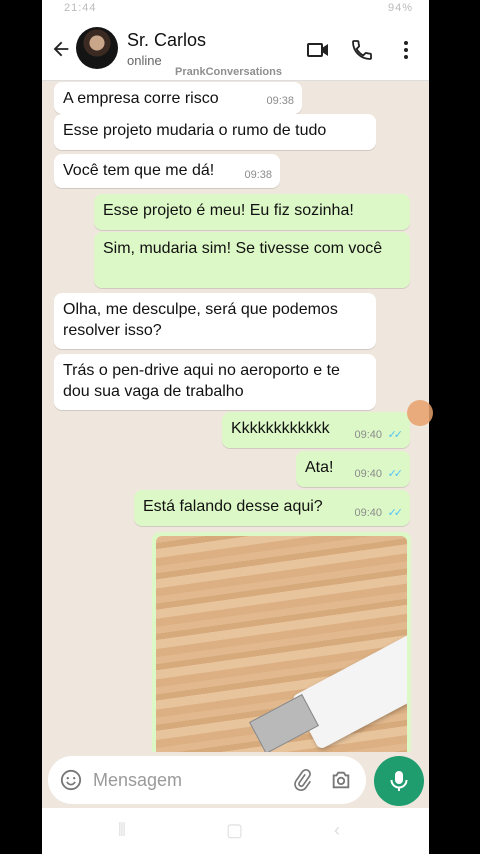  I want to click on contact-avatar, so click(97, 48).